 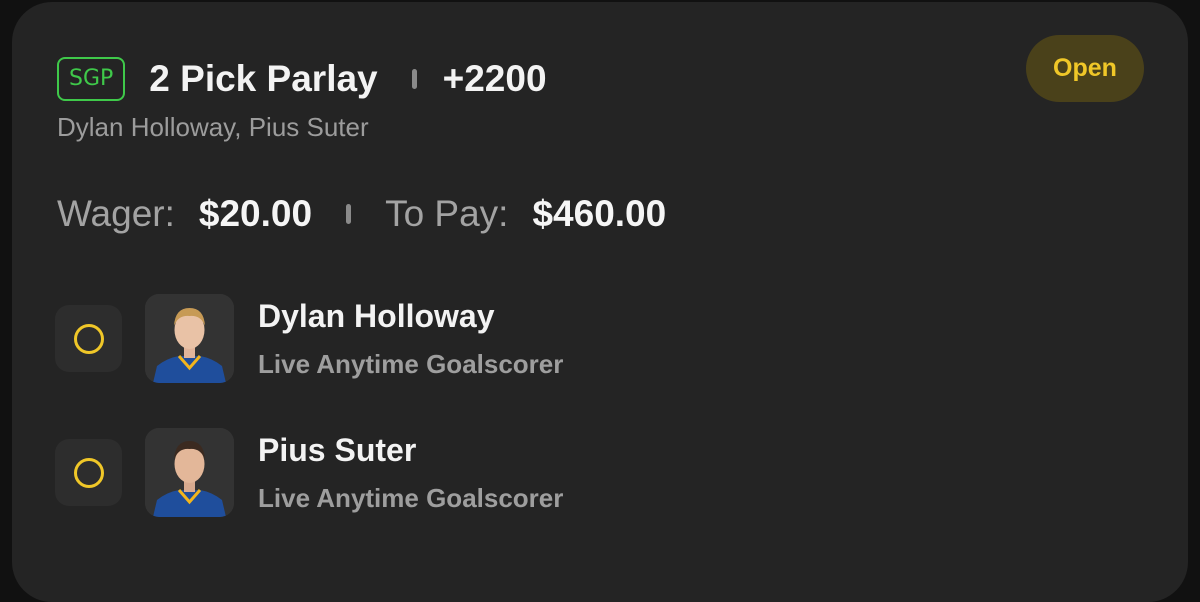 What do you see at coordinates (309, 338) in the screenshot?
I see `leg-row: Dylan Holloway Live Anytime Goalscorer` at bounding box center [309, 338].